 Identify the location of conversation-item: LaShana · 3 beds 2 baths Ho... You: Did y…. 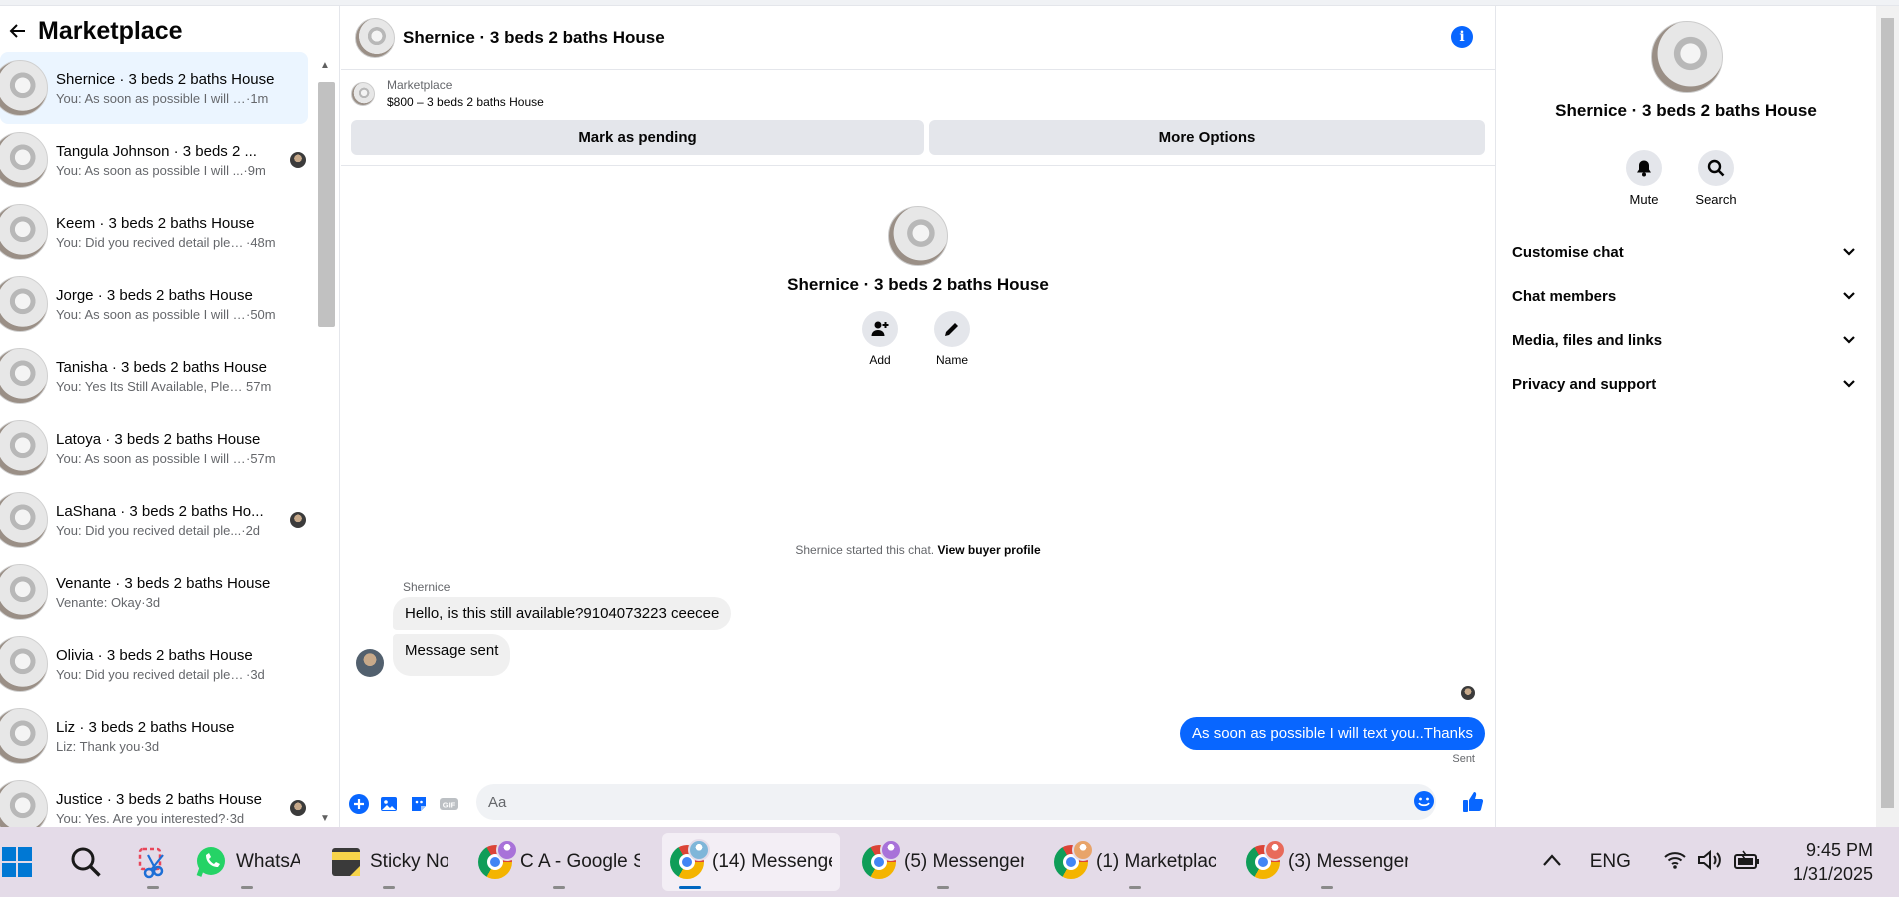
(157, 520).